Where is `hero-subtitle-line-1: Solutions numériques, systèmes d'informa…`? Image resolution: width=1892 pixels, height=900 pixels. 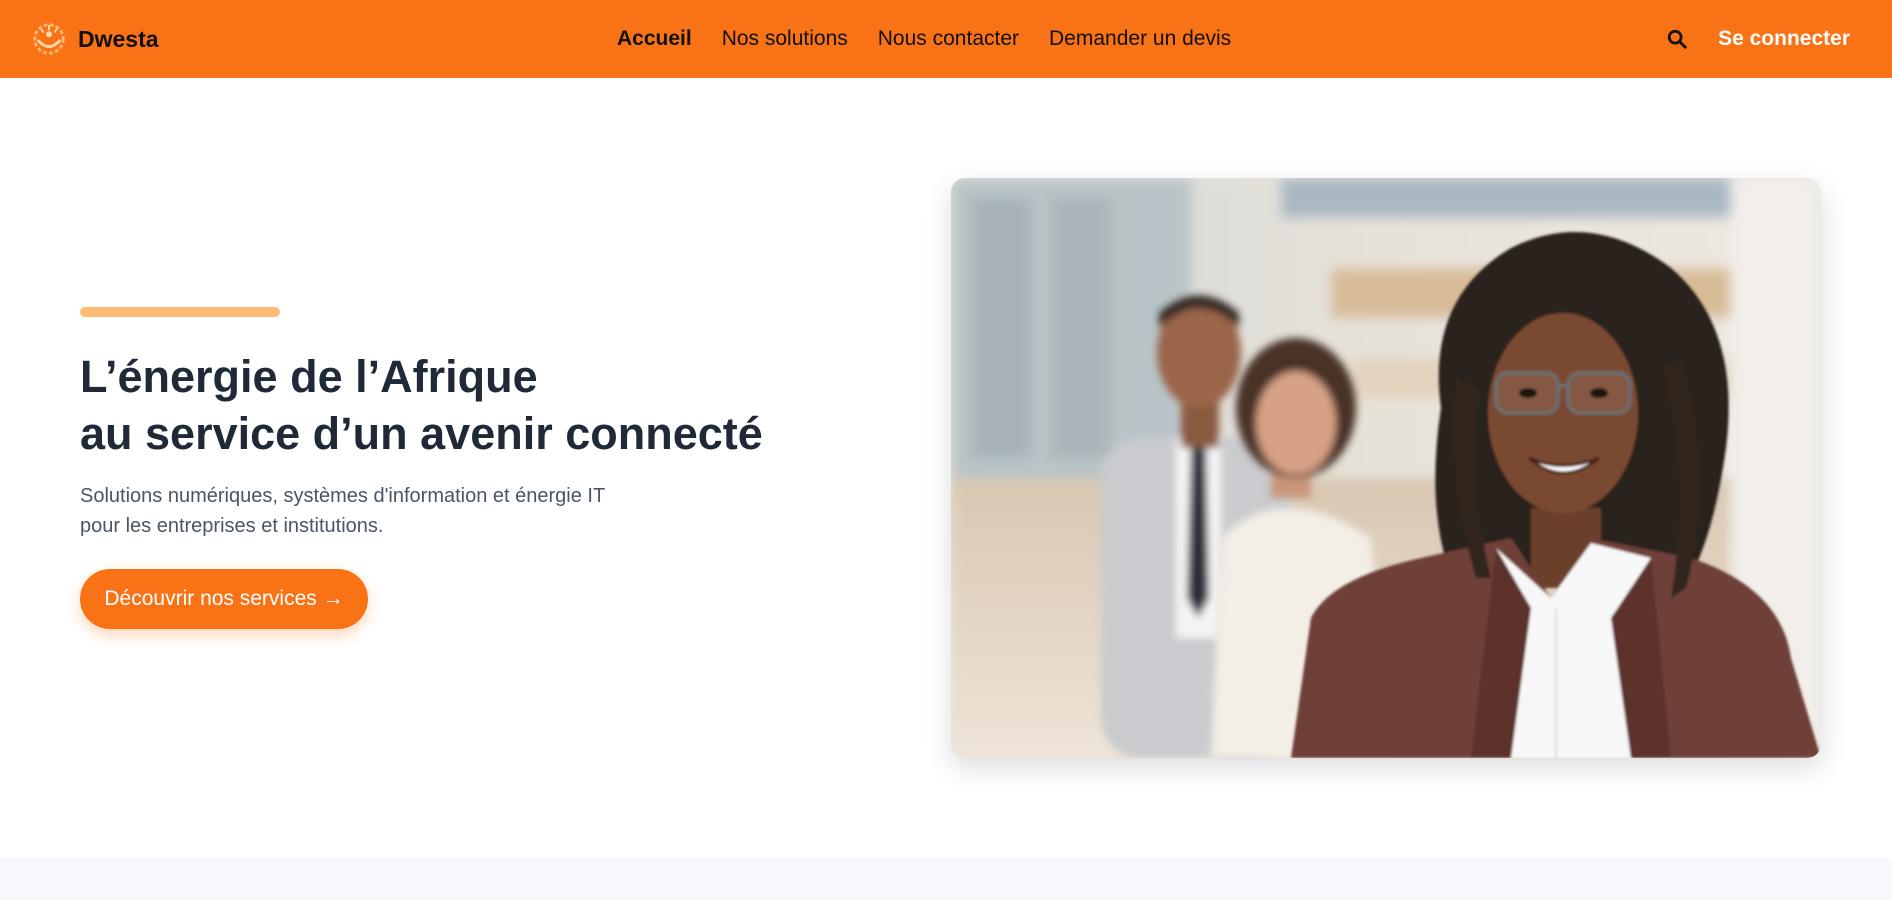
hero-subtitle-line-1: Solutions numériques, systèmes d'informa… is located at coordinates (343, 496).